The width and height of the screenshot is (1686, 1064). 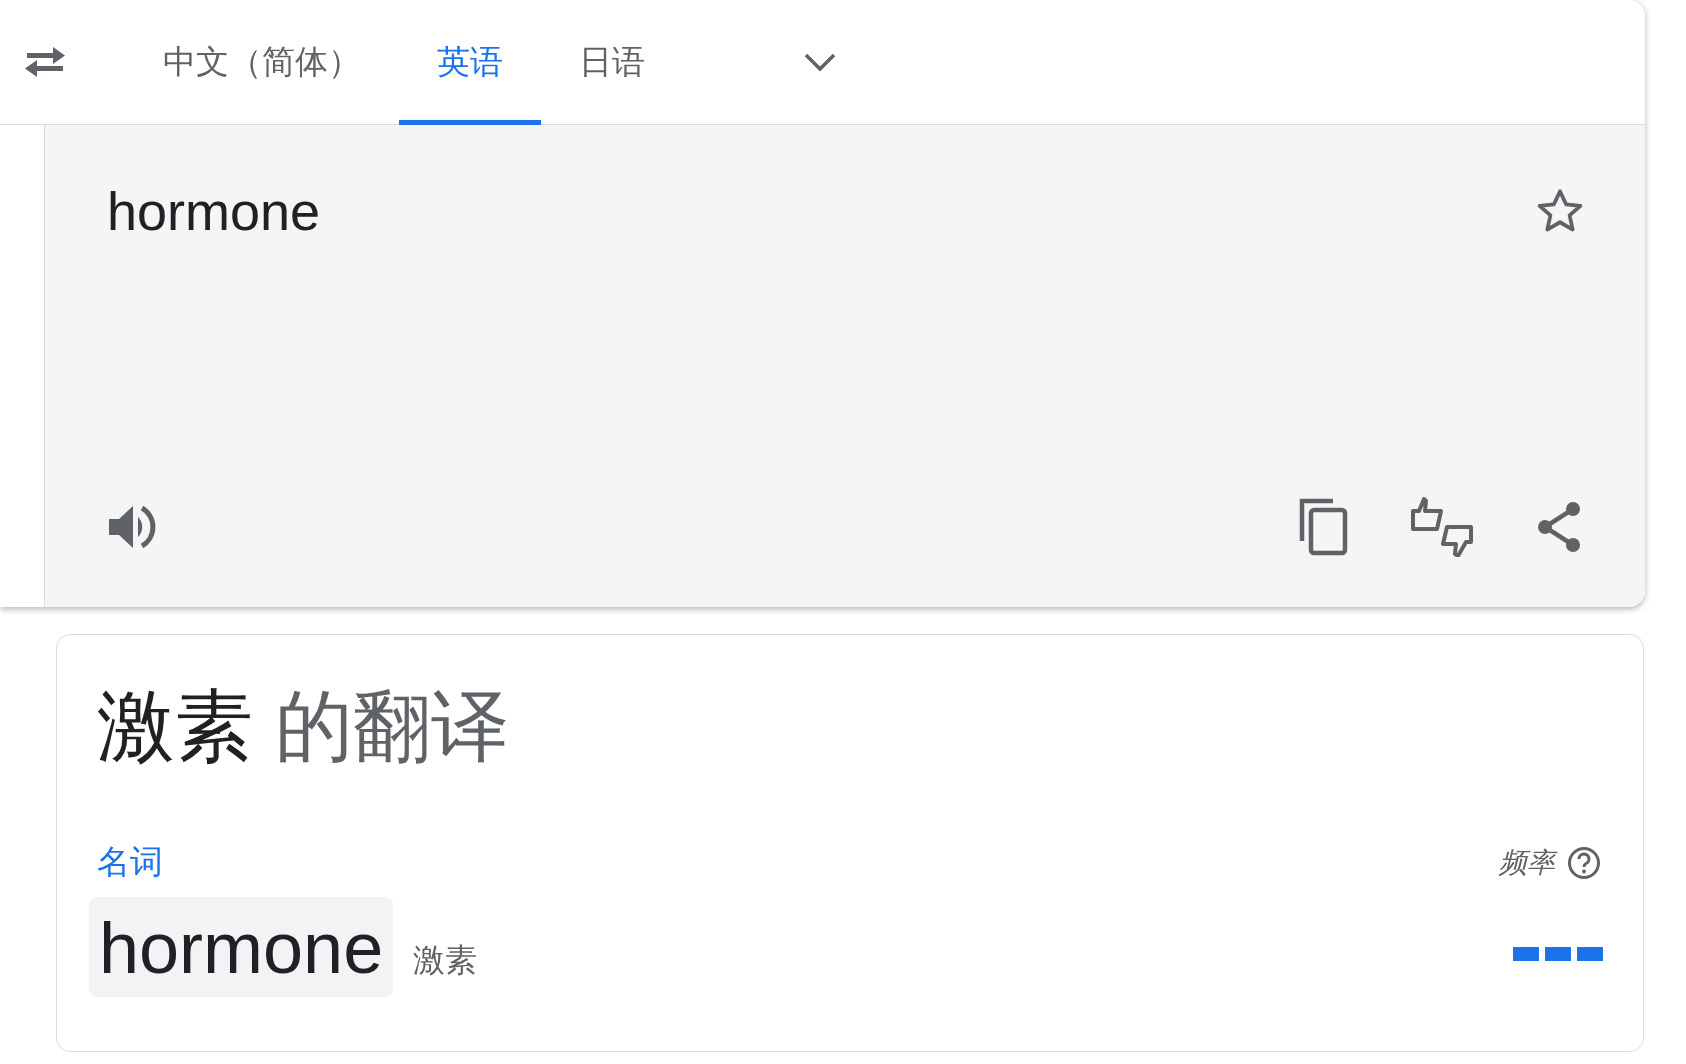 What do you see at coordinates (175, 726) in the screenshot?
I see `translation-term: 激素` at bounding box center [175, 726].